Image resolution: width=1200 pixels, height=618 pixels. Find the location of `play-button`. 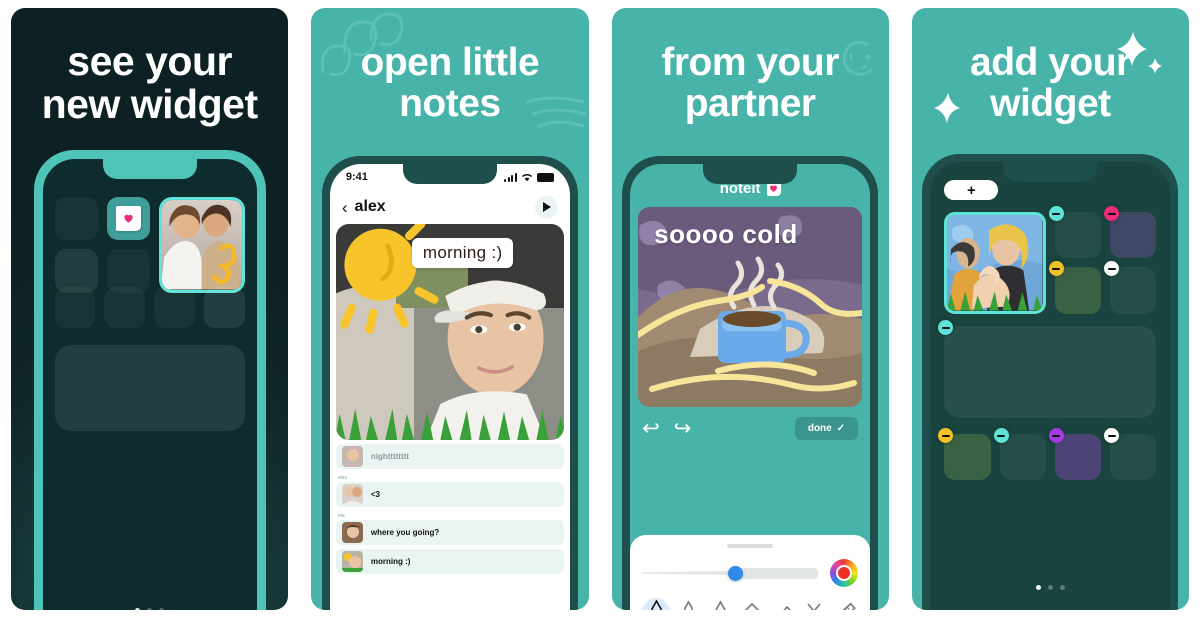

play-button is located at coordinates (546, 207).